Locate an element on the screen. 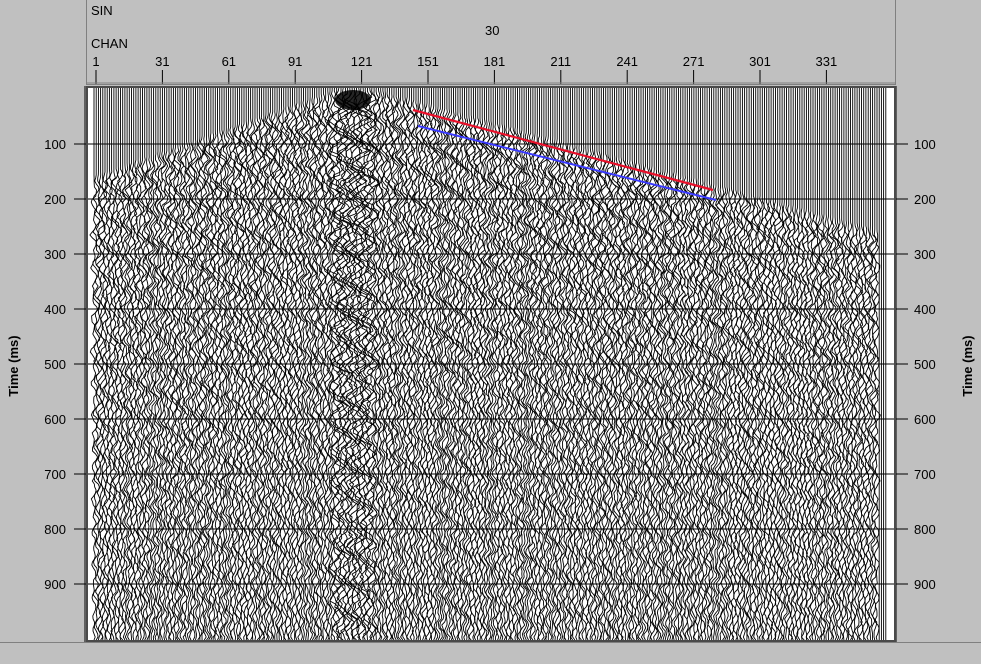 This screenshot has height=664, width=981. channel-axis: 1 31 61 91 121 151 181 211 241 271 301 331 is located at coordinates (491, 69).